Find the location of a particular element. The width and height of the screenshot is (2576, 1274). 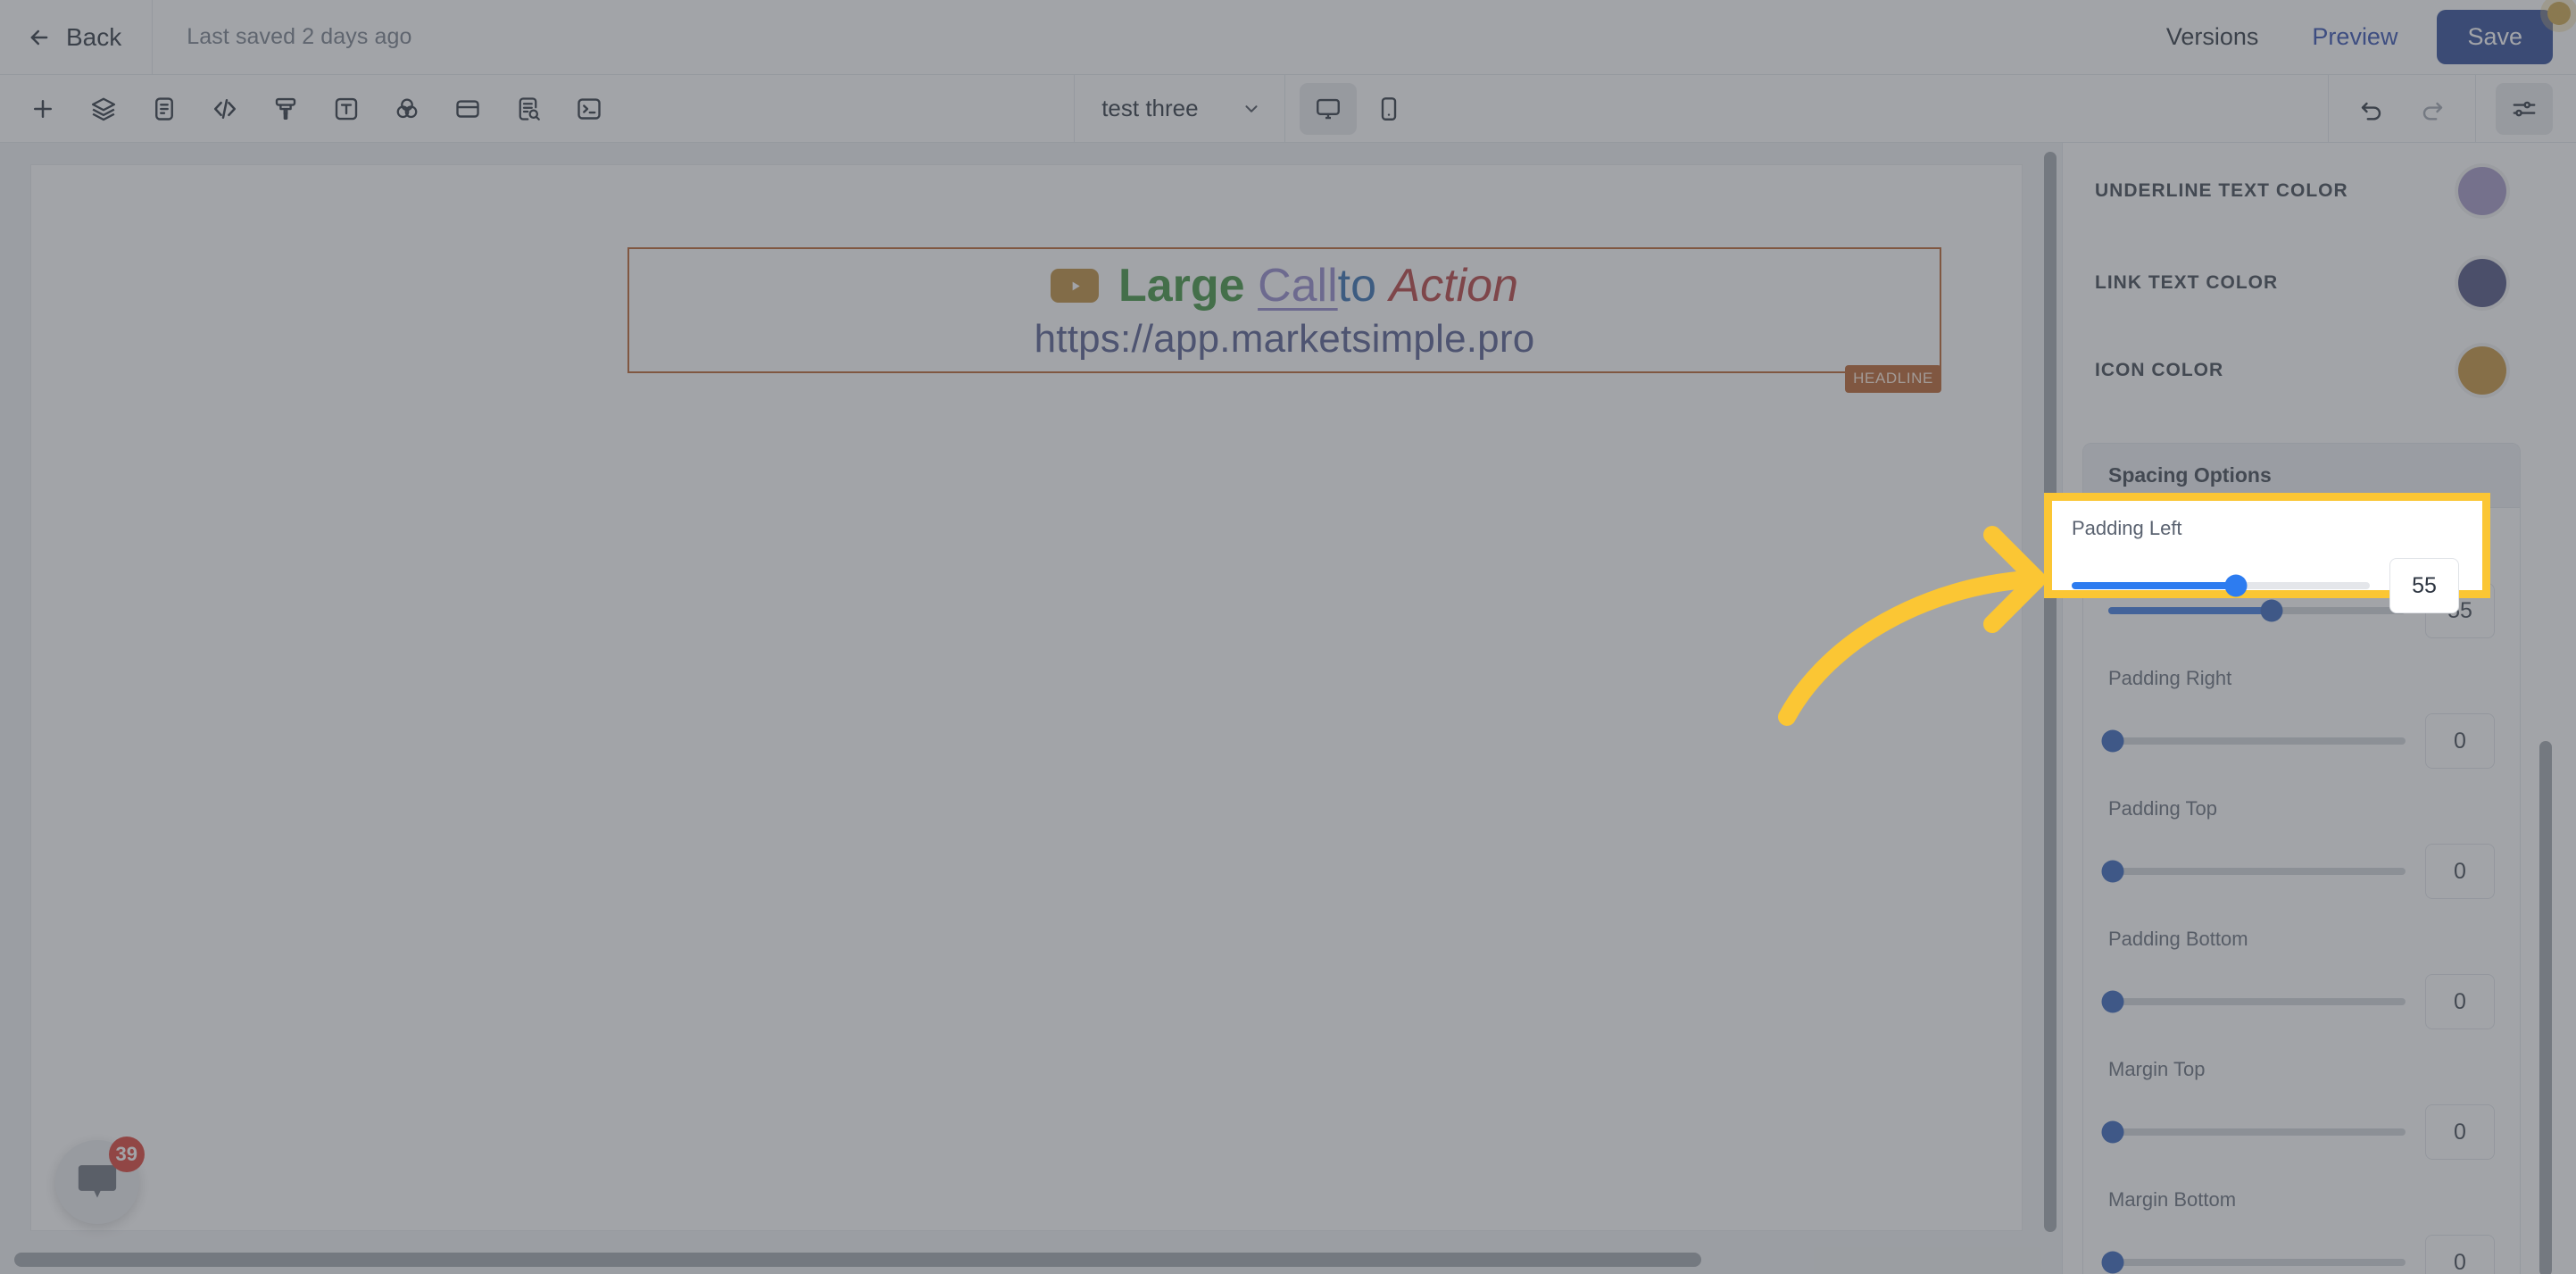

margin-top-slider-knob is located at coordinates (2112, 1132).